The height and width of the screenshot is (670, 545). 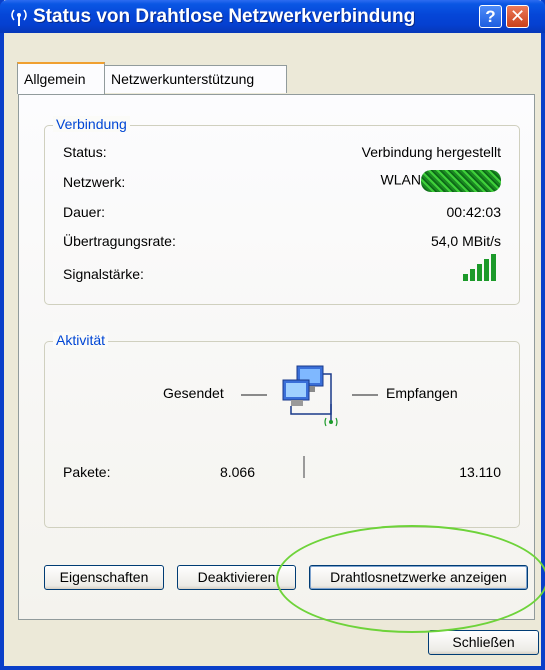 I want to click on help-button: ?, so click(x=490, y=16).